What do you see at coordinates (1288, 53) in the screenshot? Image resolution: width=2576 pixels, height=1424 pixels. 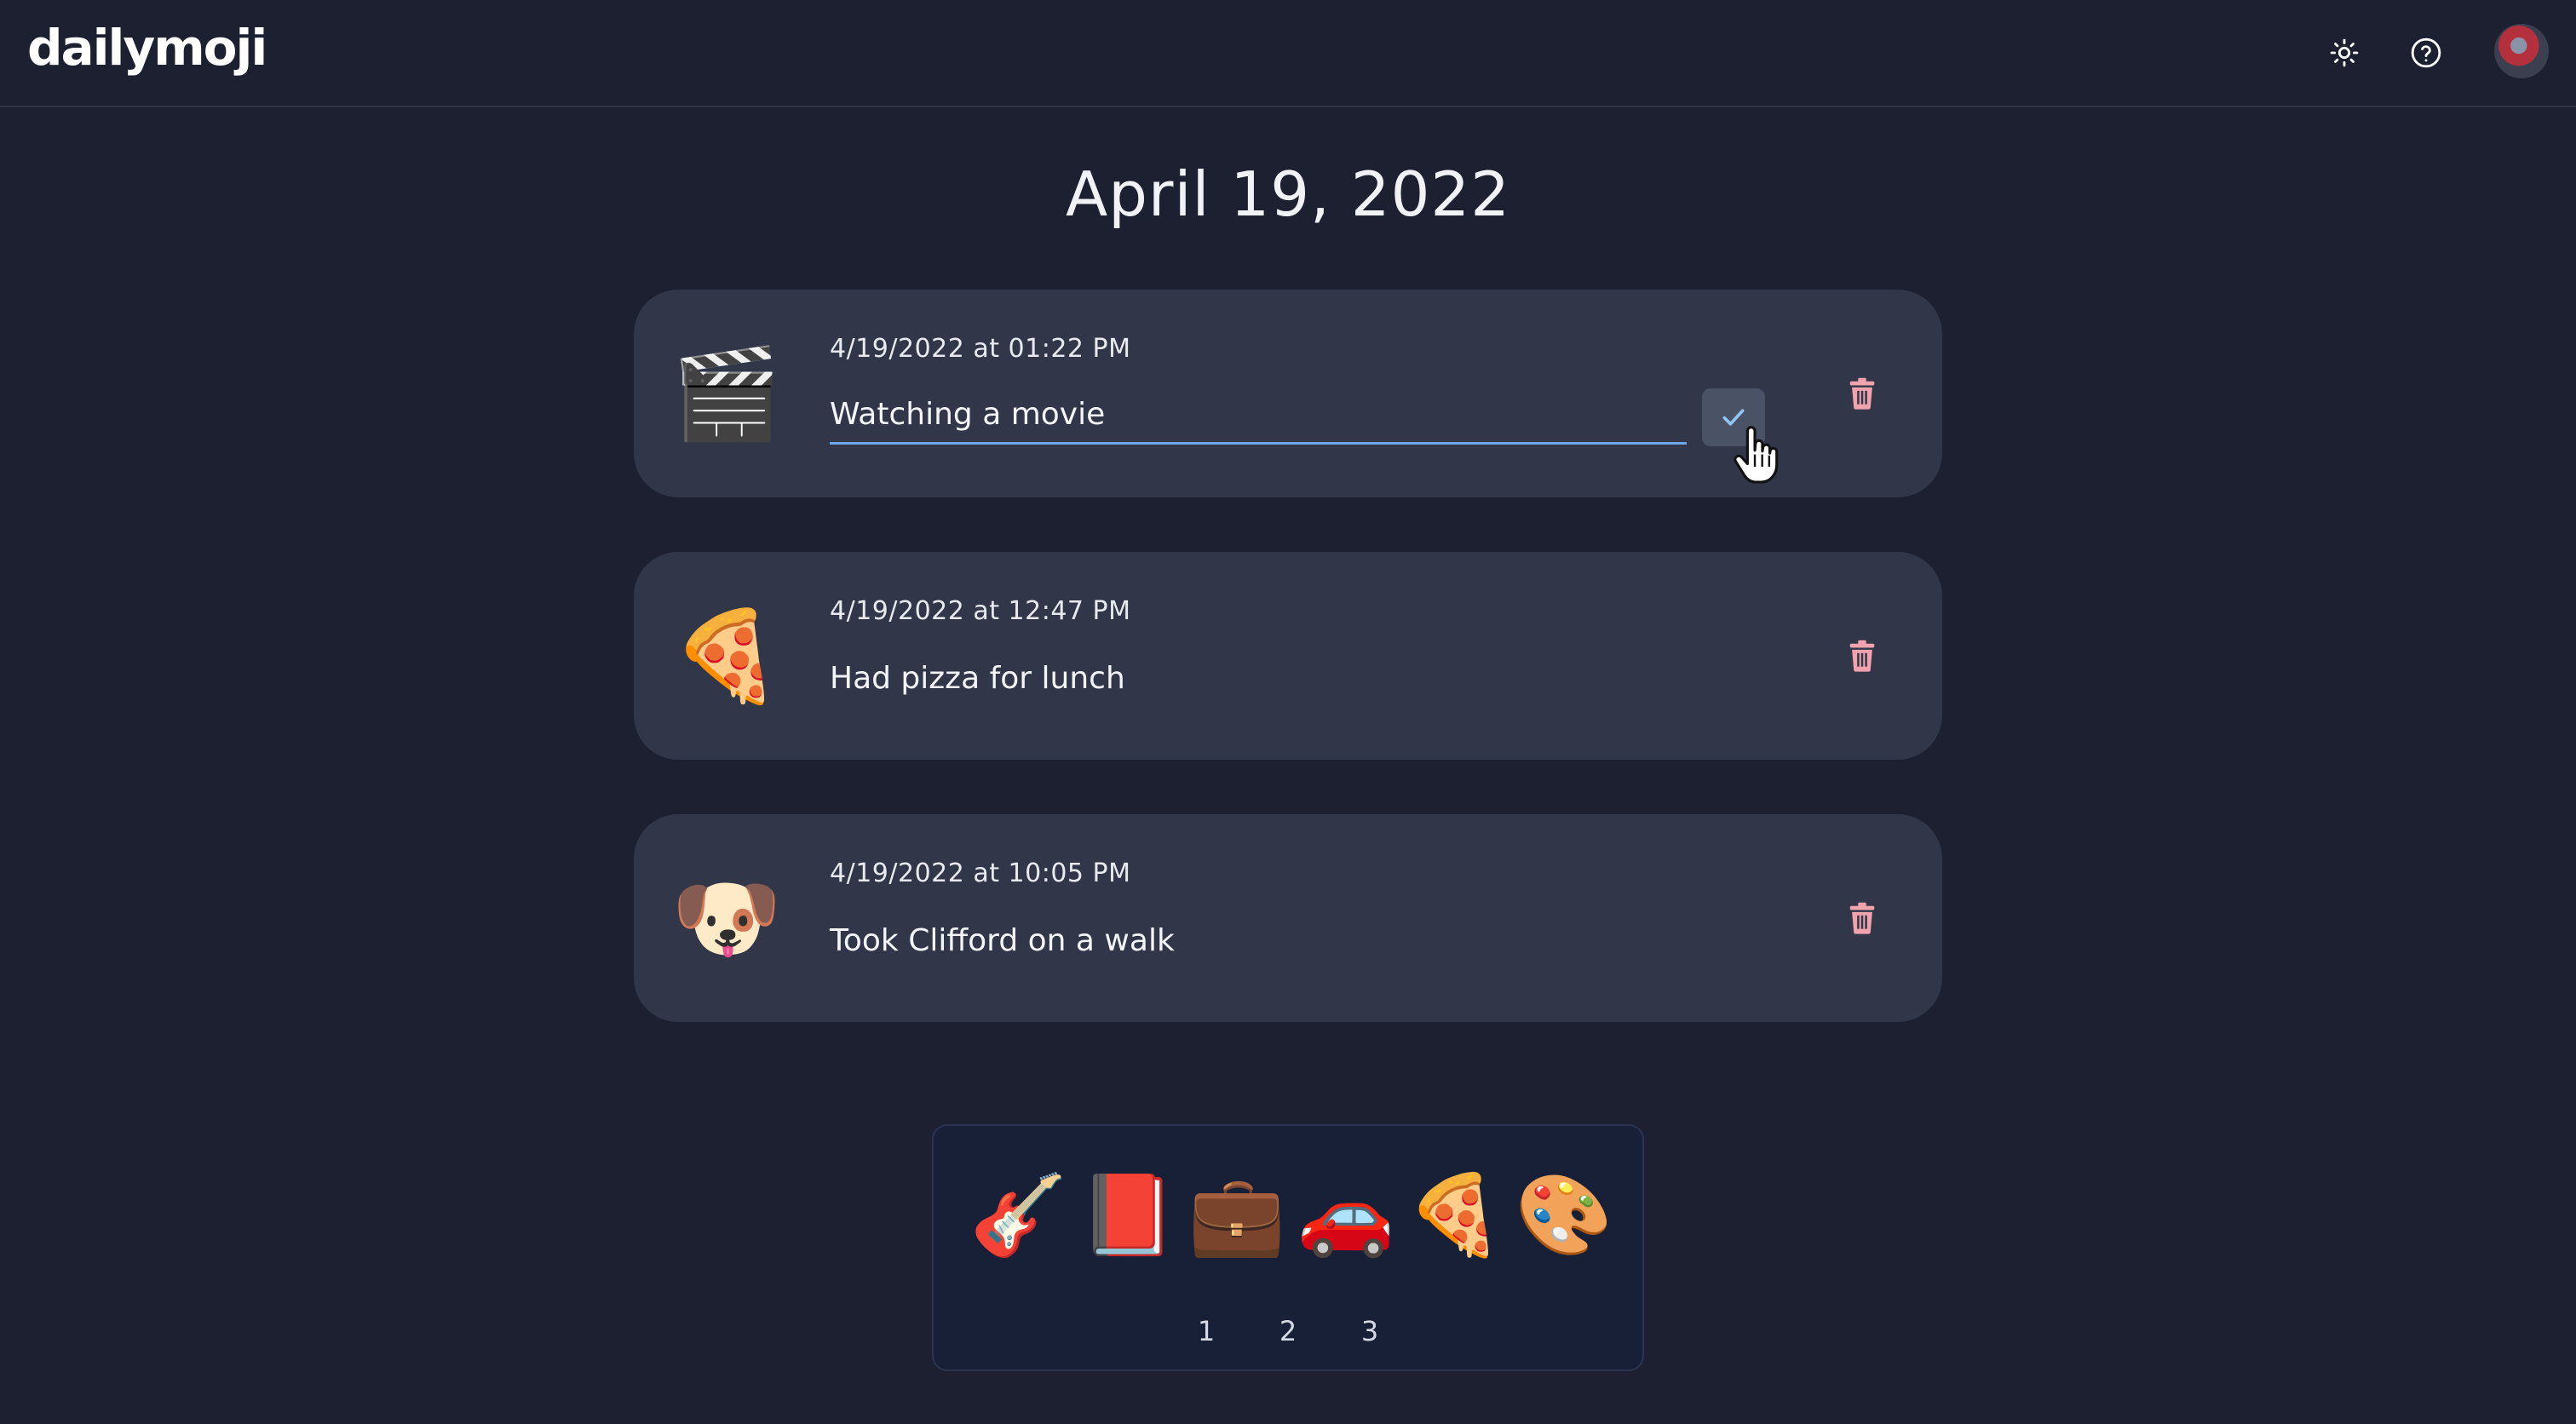 I see `top-bar: dailymoji` at bounding box center [1288, 53].